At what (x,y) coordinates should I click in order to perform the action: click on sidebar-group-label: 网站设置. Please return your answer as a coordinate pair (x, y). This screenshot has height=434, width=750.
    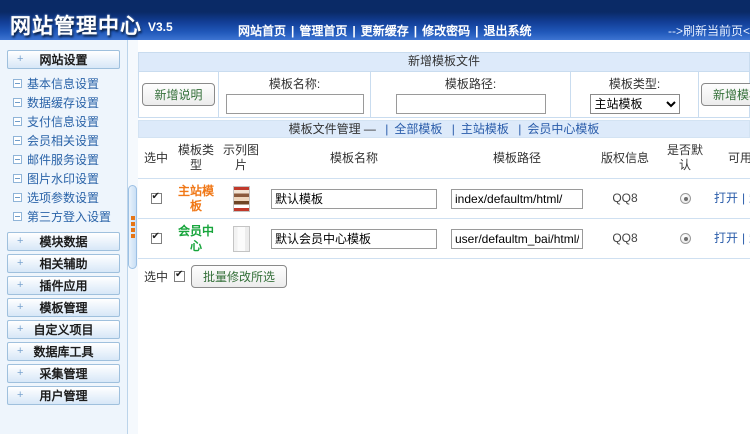
    Looking at the image, I should click on (63, 60).